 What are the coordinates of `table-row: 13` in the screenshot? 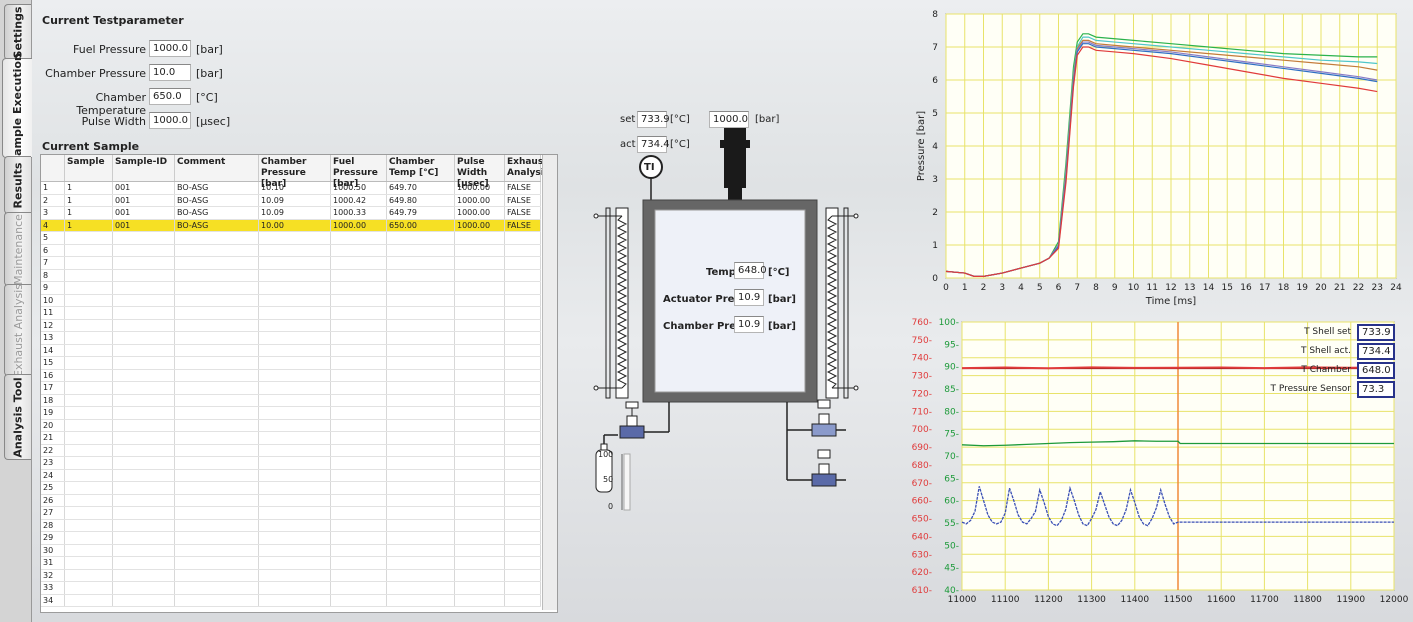 It's located at (291, 338).